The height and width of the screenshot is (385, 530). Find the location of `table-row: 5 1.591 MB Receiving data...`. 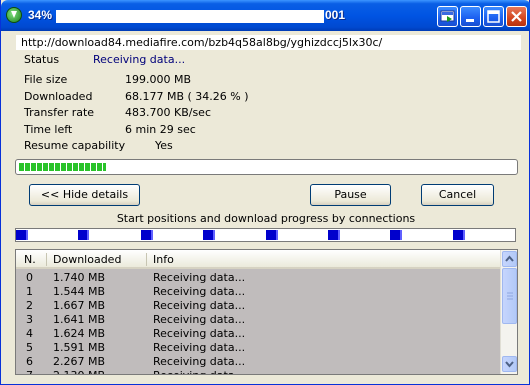

table-row: 5 1.591 MB Receiving data... is located at coordinates (258, 348).